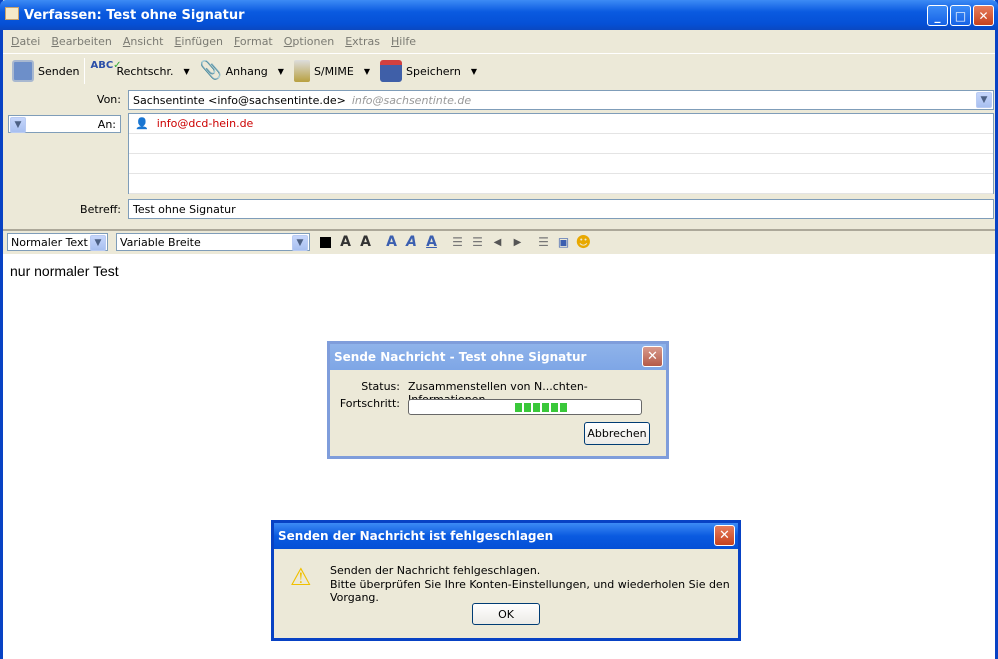 The height and width of the screenshot is (659, 998). I want to click on font-value: Variable Breite, so click(160, 242).